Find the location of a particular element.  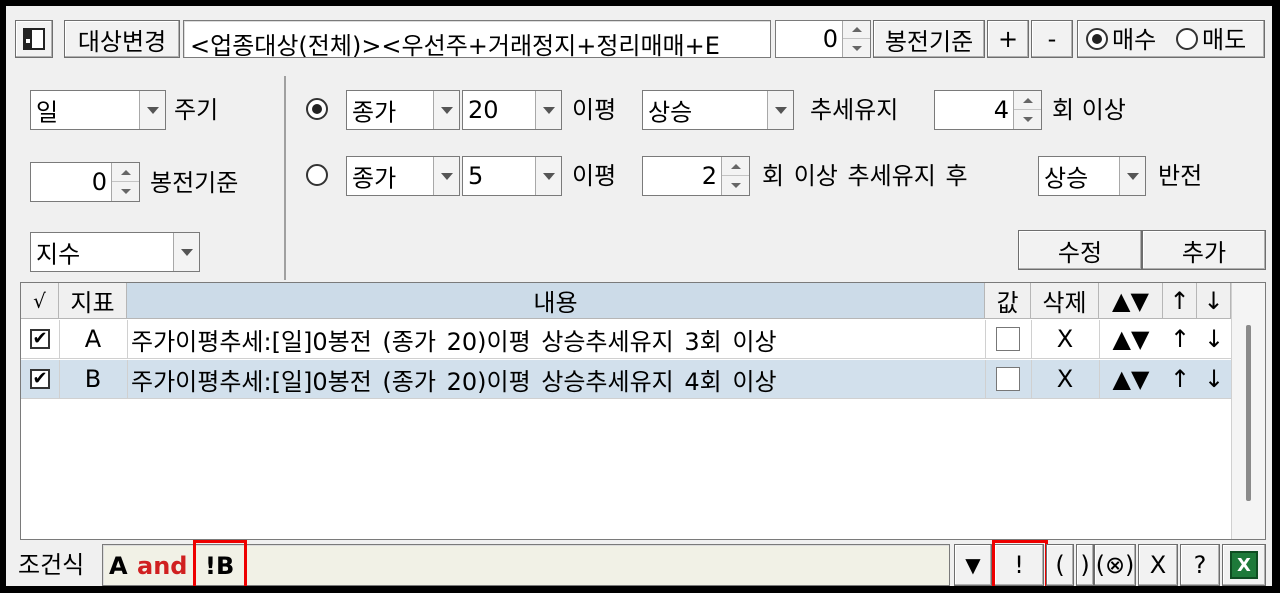

header-indicator-text: 지표 is located at coordinates (92, 303).